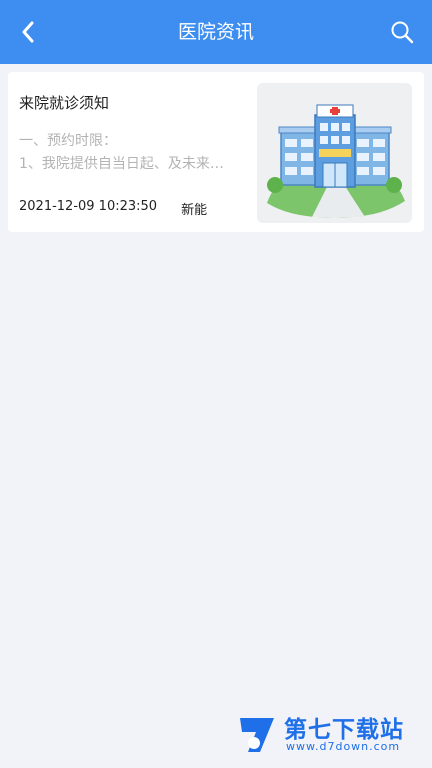 The image size is (432, 768). I want to click on watermark-logo-icon, so click(257, 735).